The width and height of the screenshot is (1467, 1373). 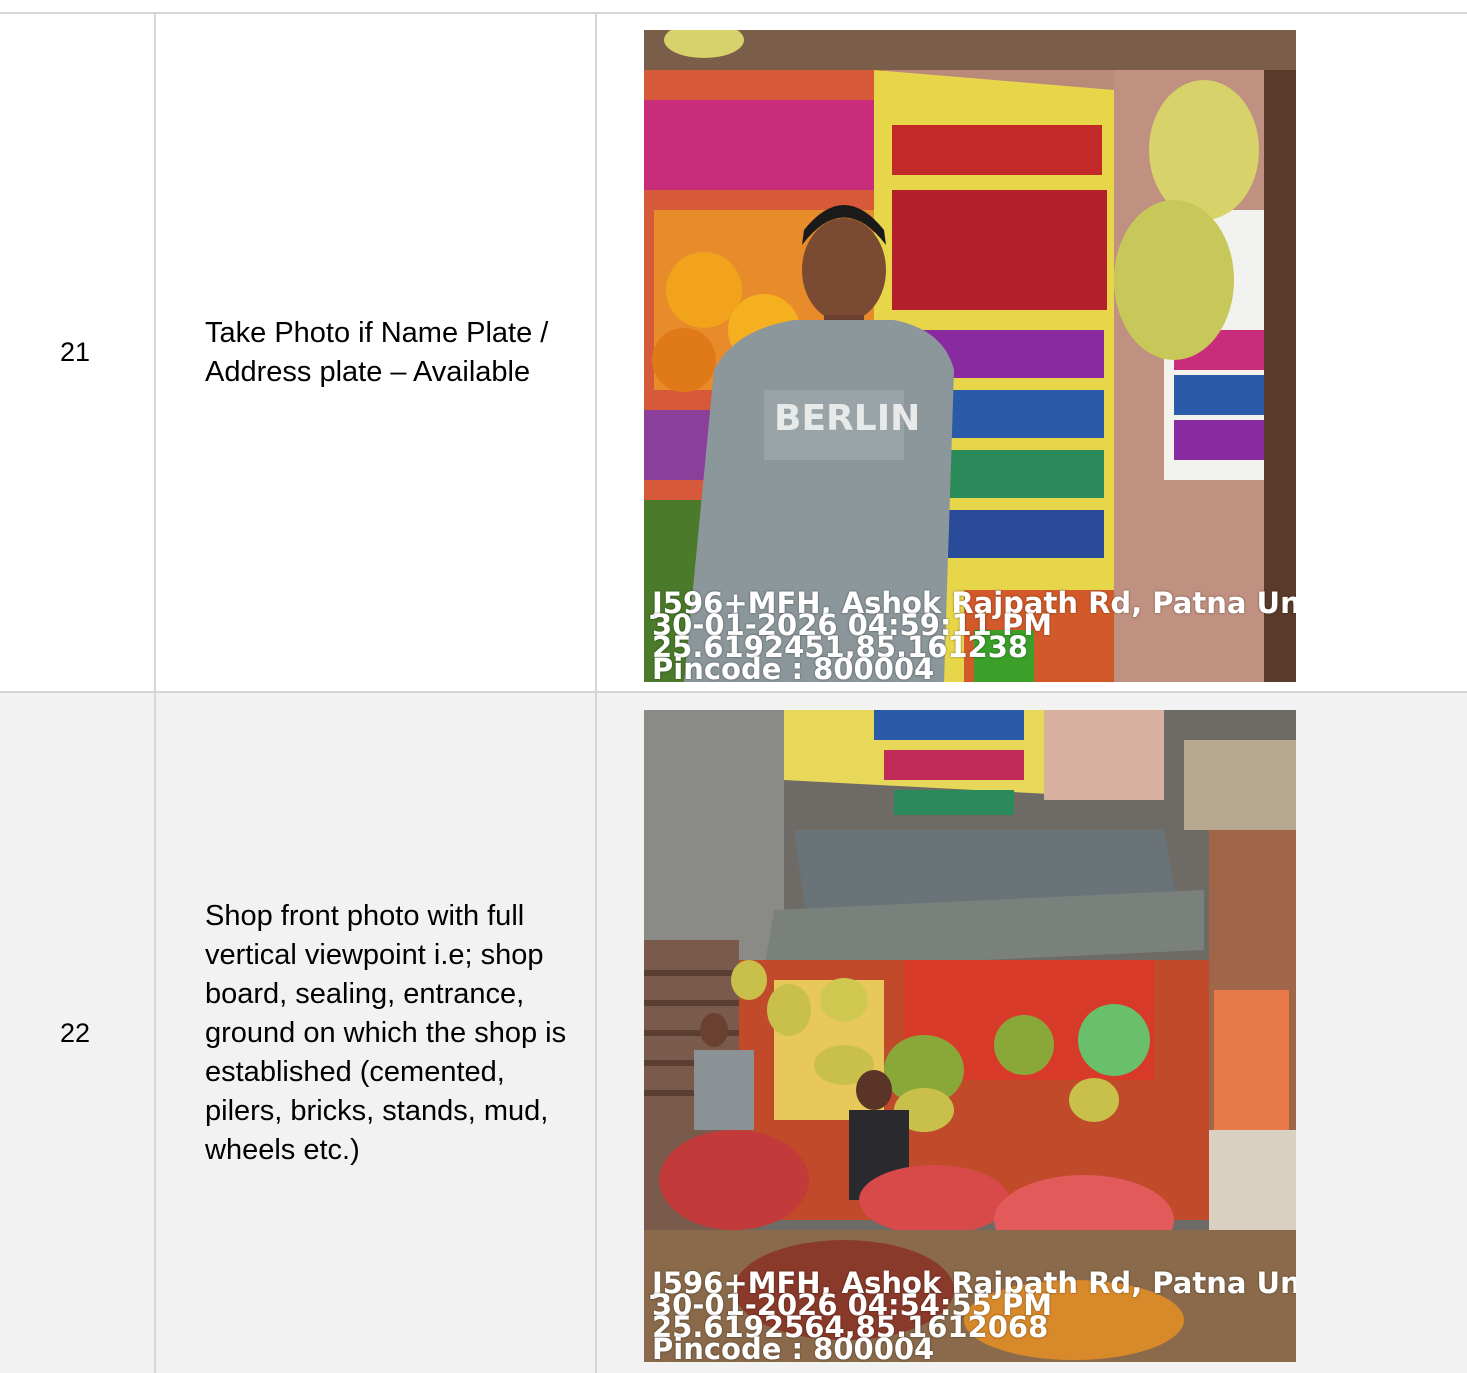 What do you see at coordinates (847, 418) in the screenshot?
I see `svg-text: BERLIN` at bounding box center [847, 418].